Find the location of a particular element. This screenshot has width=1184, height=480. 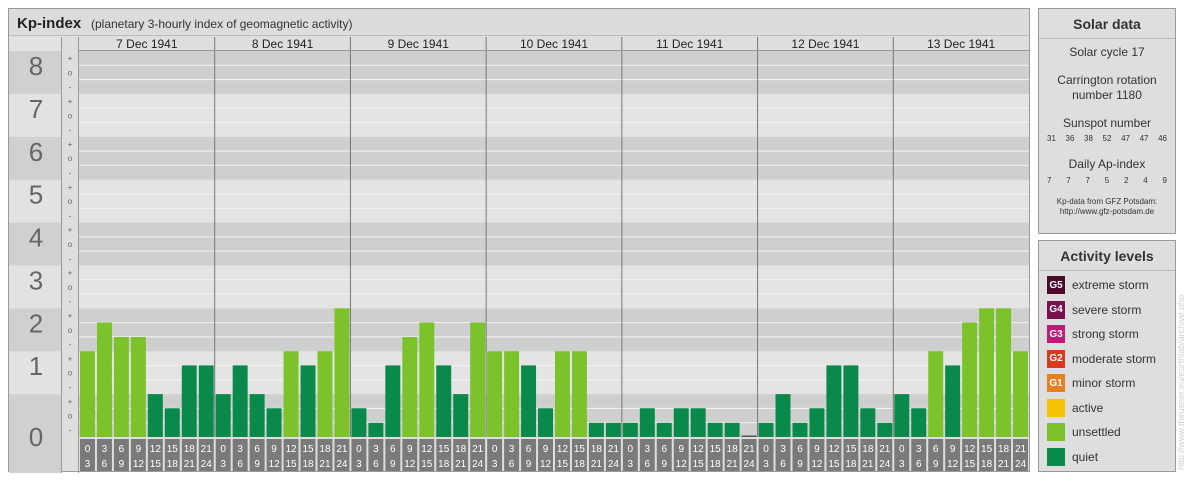

legend-item: unsettled is located at coordinates (1084, 432).